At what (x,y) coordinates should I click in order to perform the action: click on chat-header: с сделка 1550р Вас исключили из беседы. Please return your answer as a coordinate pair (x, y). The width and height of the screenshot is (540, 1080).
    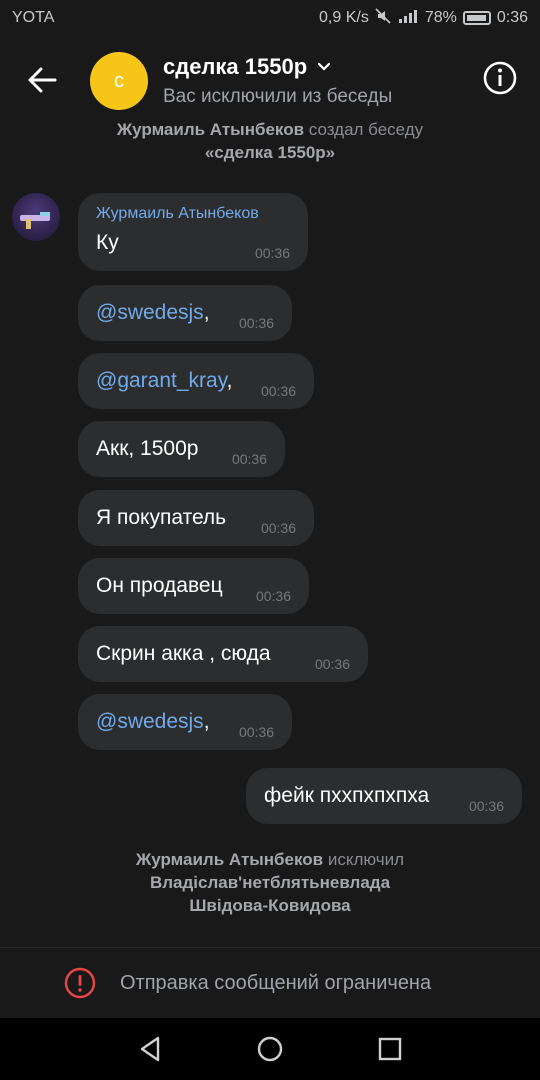
    Looking at the image, I should click on (270, 80).